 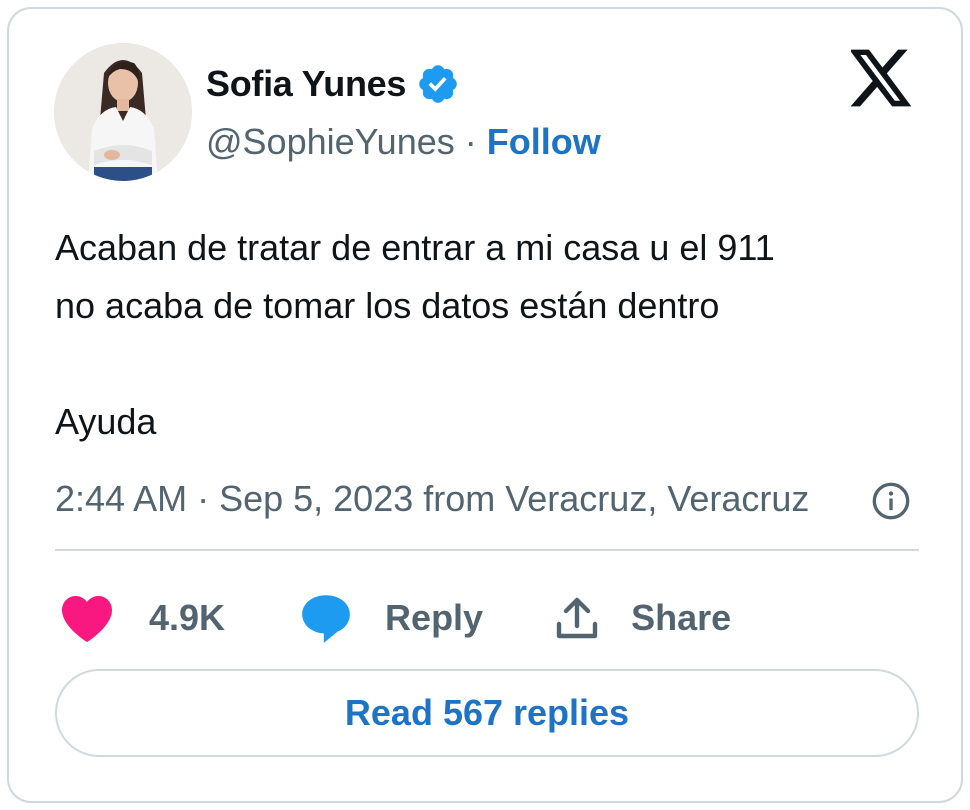 What do you see at coordinates (87, 619) in the screenshot?
I see `heart-icon` at bounding box center [87, 619].